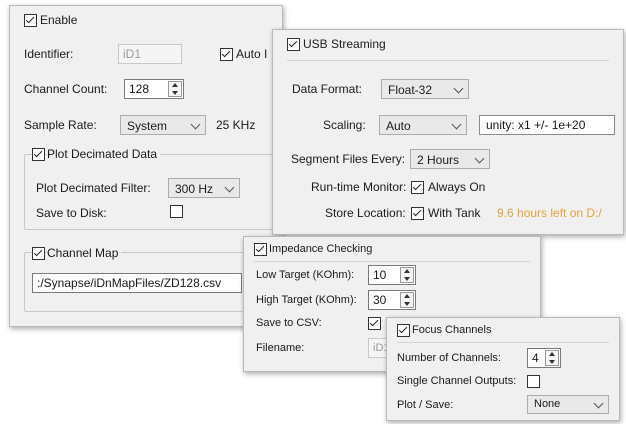 This screenshot has height=424, width=626. What do you see at coordinates (175, 89) in the screenshot?
I see `channel-count-spin-buttons` at bounding box center [175, 89].